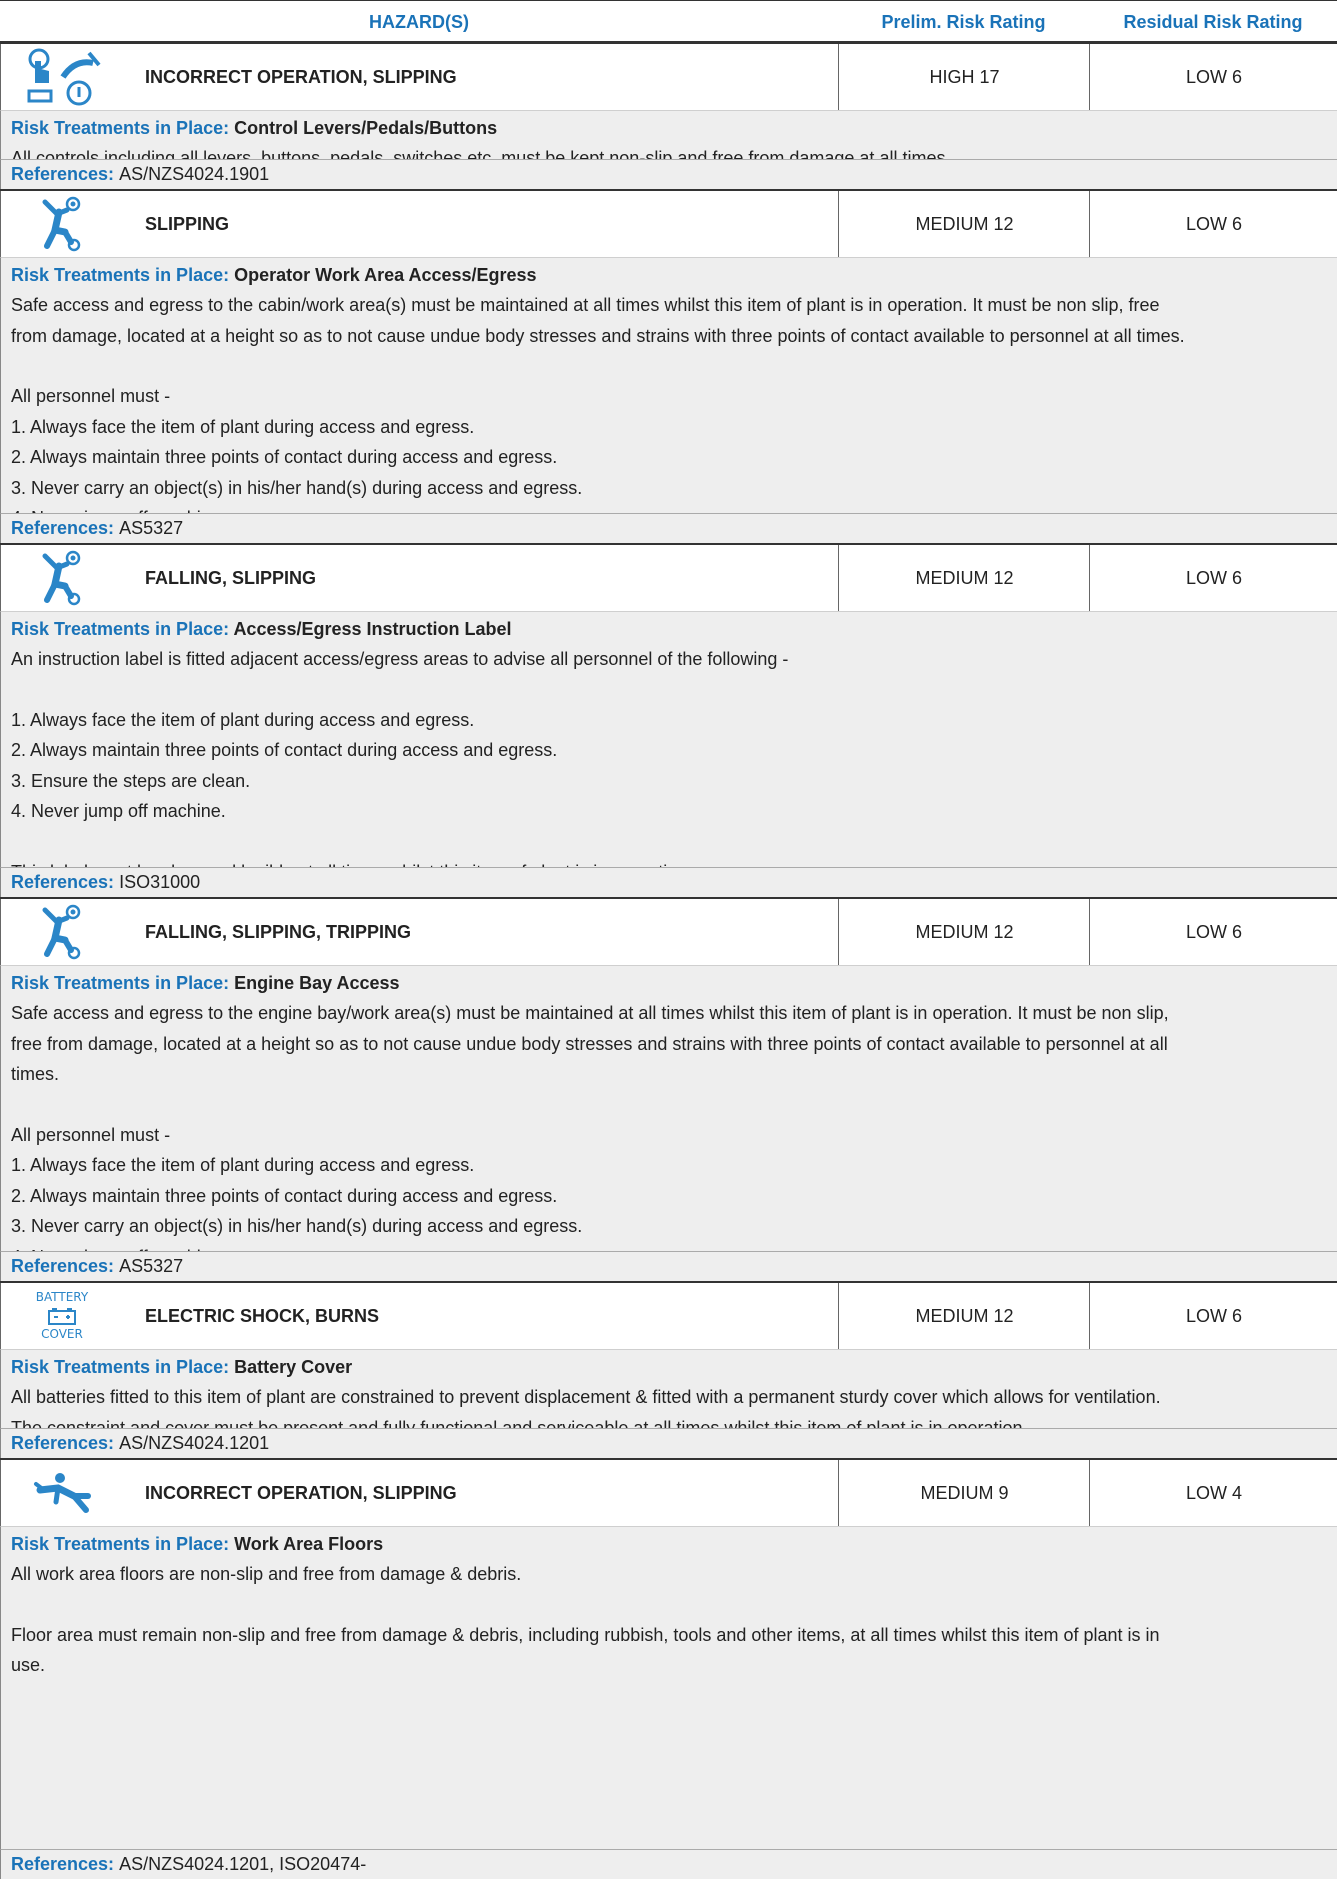 This screenshot has width=1337, height=1879. What do you see at coordinates (964, 77) in the screenshot?
I see `prelim-risk-rating: HIGH 17` at bounding box center [964, 77].